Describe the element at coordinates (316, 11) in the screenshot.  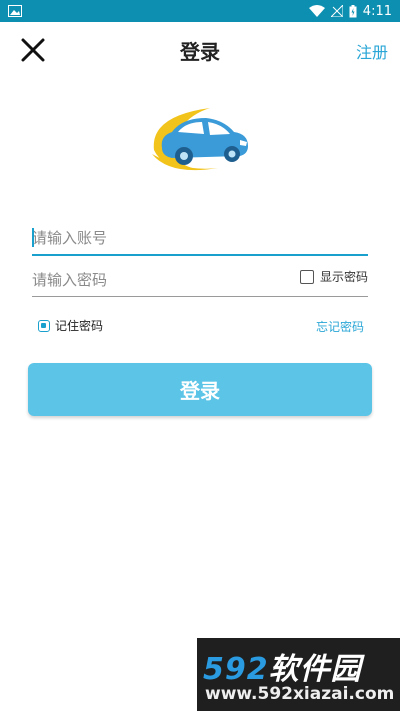
I see `wifi-icon` at that location.